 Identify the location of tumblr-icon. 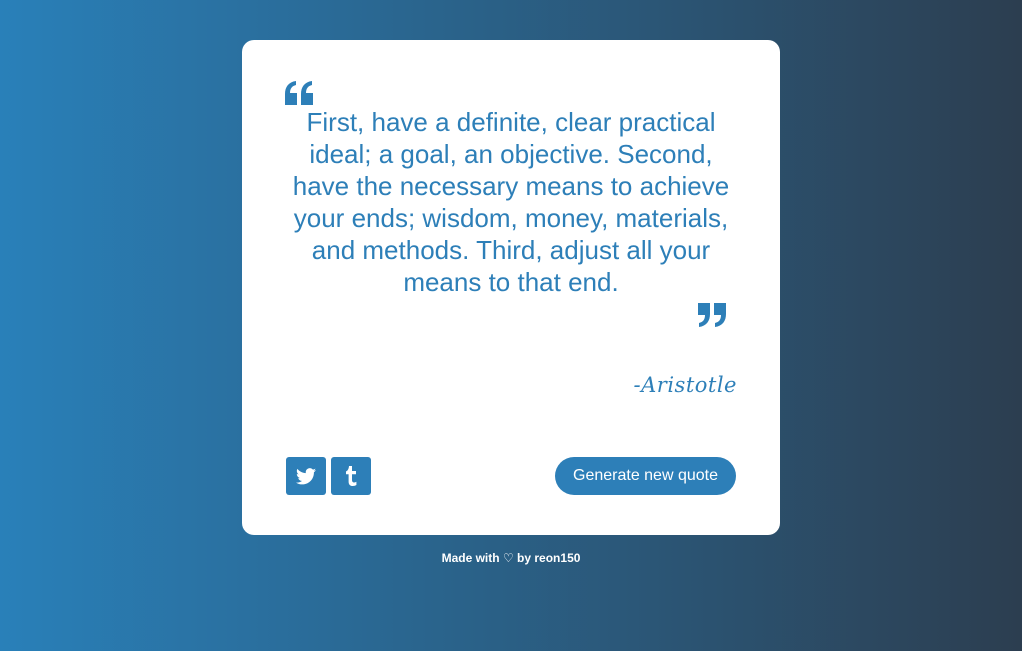
(351, 476).